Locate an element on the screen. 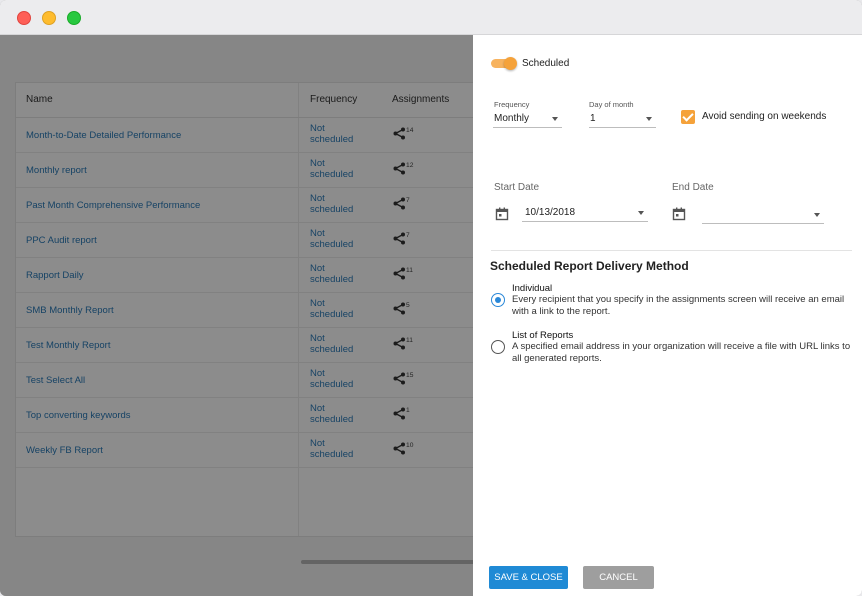 The image size is (862, 596). day-of-month-select: 1 is located at coordinates (622, 119).